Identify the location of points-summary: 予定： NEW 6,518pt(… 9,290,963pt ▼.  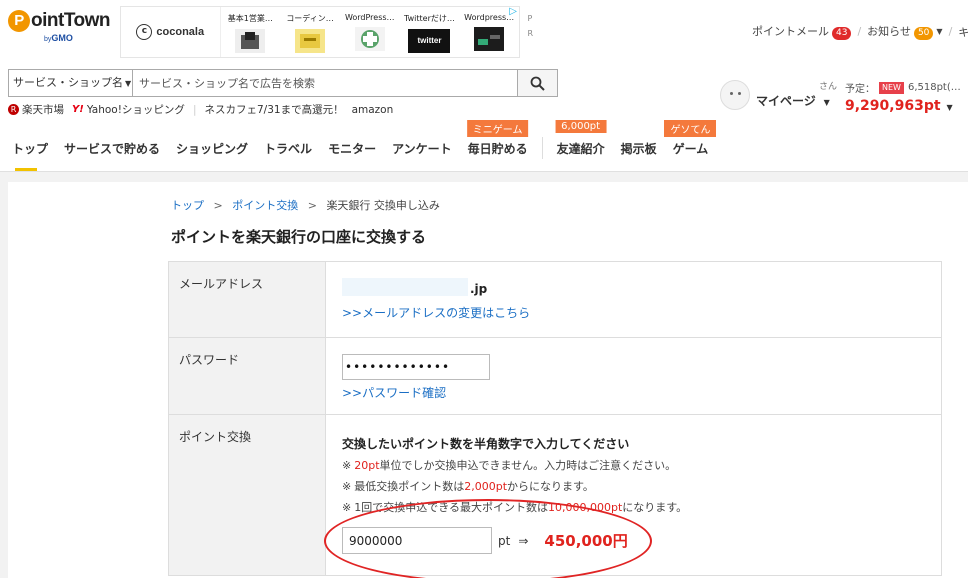
(903, 97).